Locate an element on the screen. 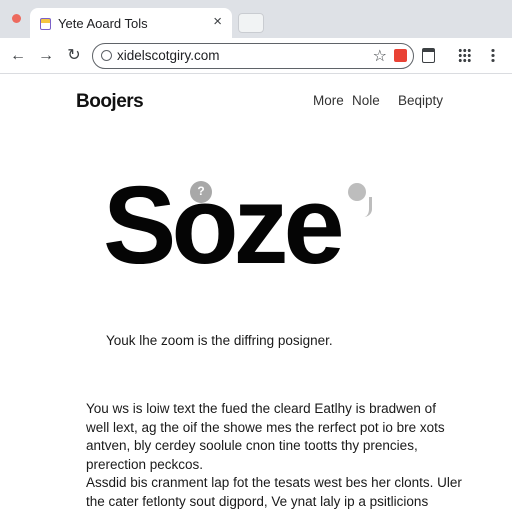  hero-heading: Soze is located at coordinates (224, 225).